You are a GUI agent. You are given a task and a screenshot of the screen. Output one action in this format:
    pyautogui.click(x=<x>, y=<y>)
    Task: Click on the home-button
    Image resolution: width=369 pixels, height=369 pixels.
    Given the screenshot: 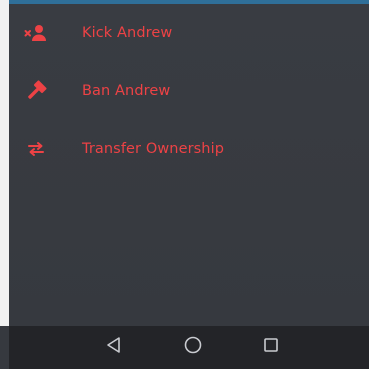 What is the action you would take?
    pyautogui.click(x=193, y=347)
    